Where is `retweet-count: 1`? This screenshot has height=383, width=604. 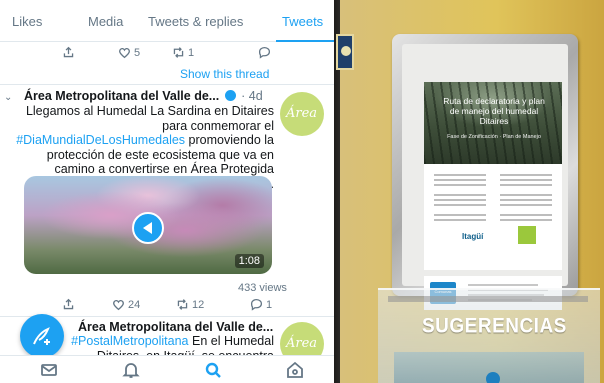 retweet-count: 1 is located at coordinates (191, 52).